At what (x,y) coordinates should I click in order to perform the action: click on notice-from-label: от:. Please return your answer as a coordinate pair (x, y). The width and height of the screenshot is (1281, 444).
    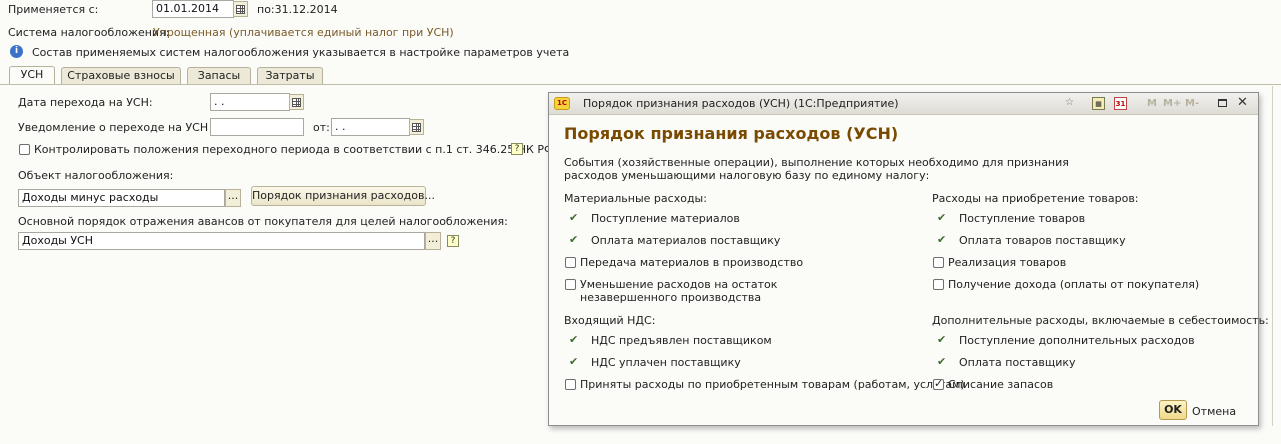
    Looking at the image, I should click on (321, 127).